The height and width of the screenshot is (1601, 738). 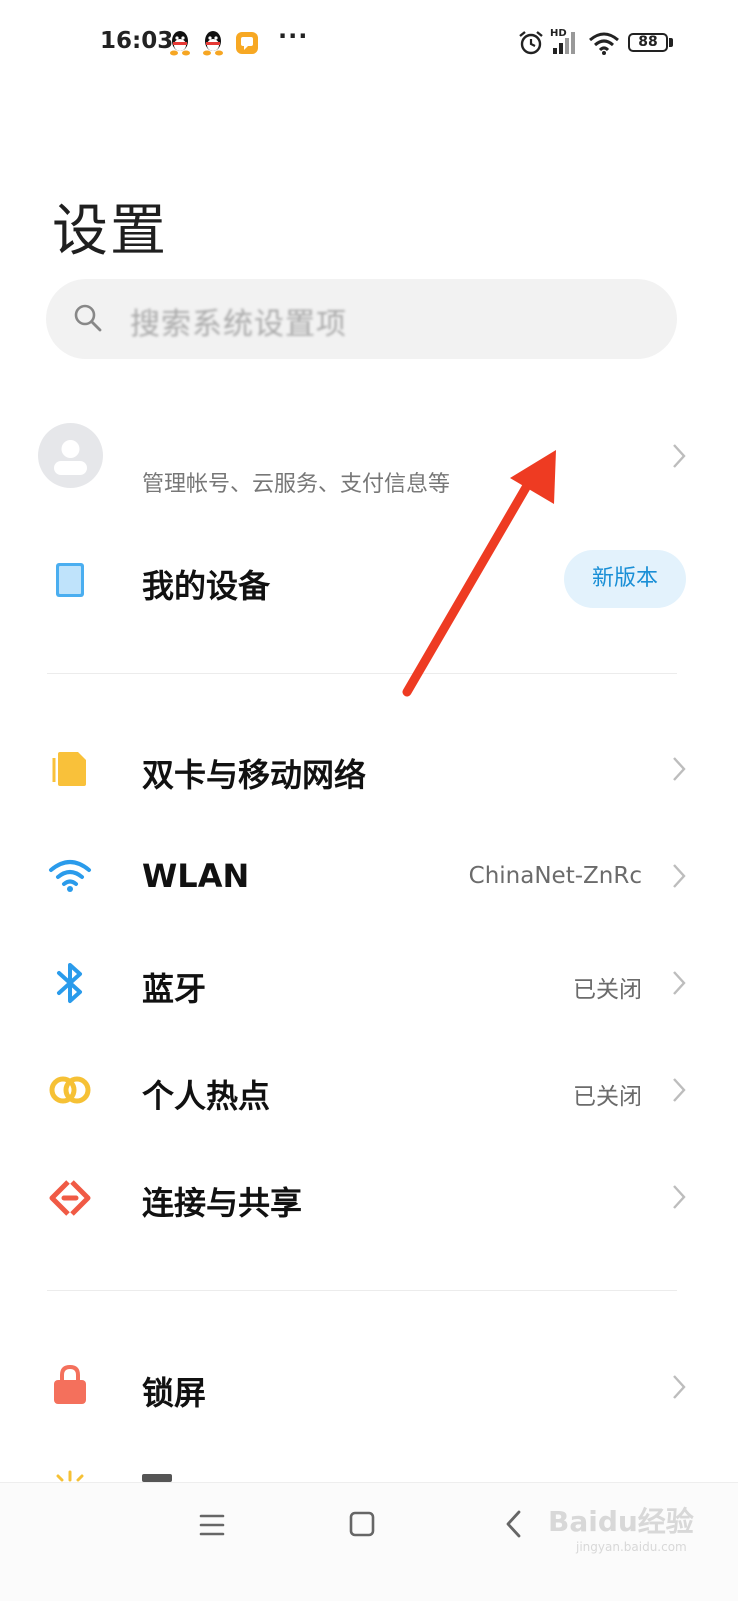 What do you see at coordinates (70, 580) in the screenshot?
I see `tablet-icon` at bounding box center [70, 580].